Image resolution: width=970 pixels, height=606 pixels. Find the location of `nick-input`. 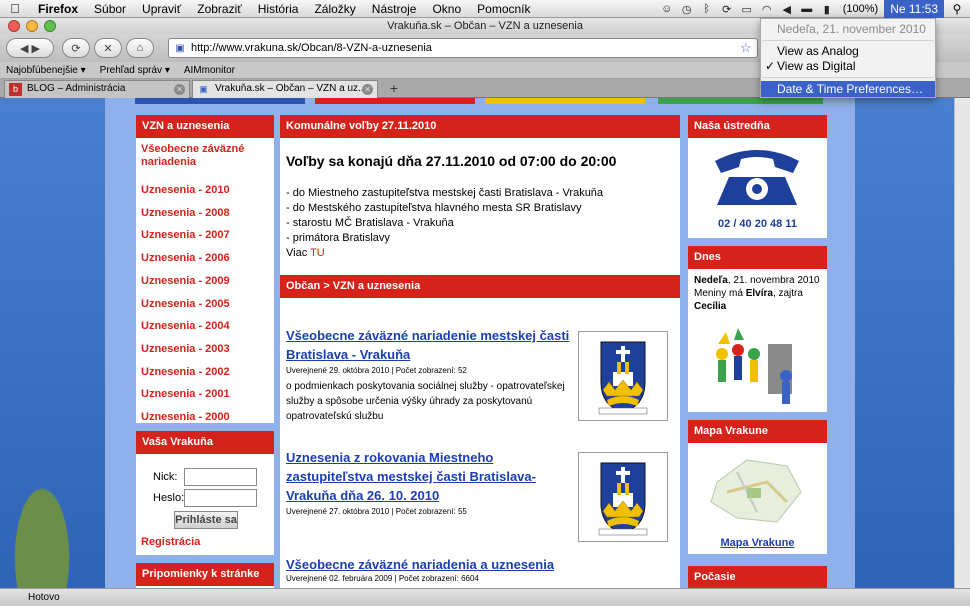

nick-input is located at coordinates (220, 477).